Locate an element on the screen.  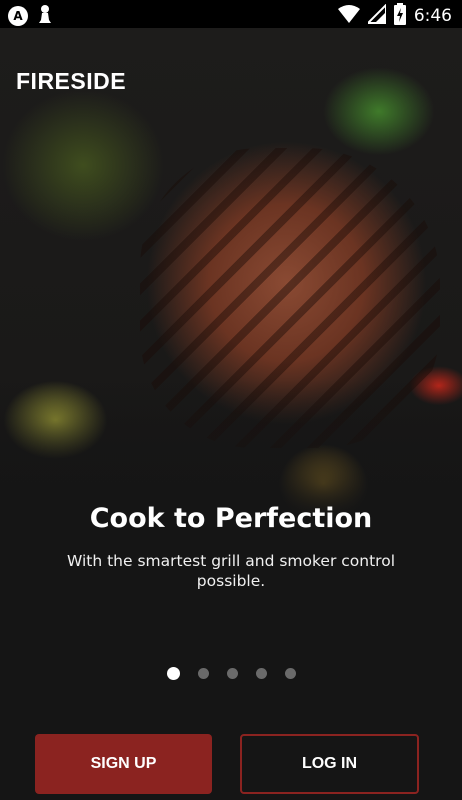
status-bar: A 6:46 is located at coordinates (231, 14).